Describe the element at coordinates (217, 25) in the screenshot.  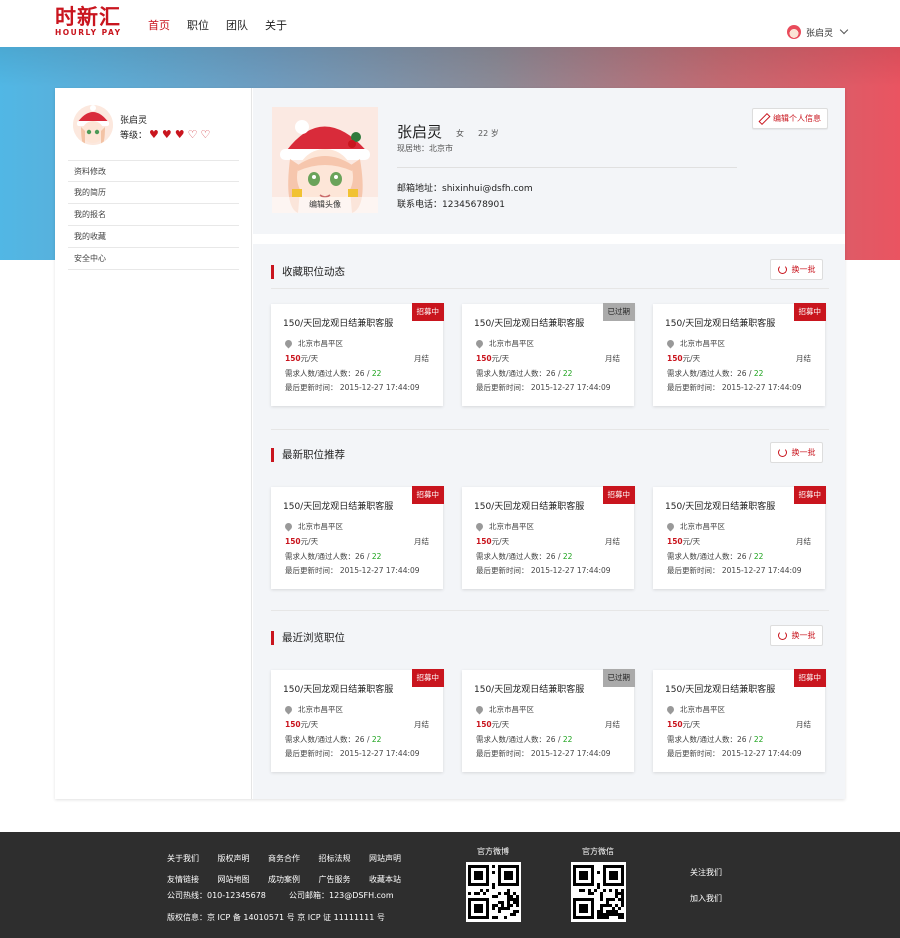
I see `main-nav: 首页 职位 团队 关于` at that location.